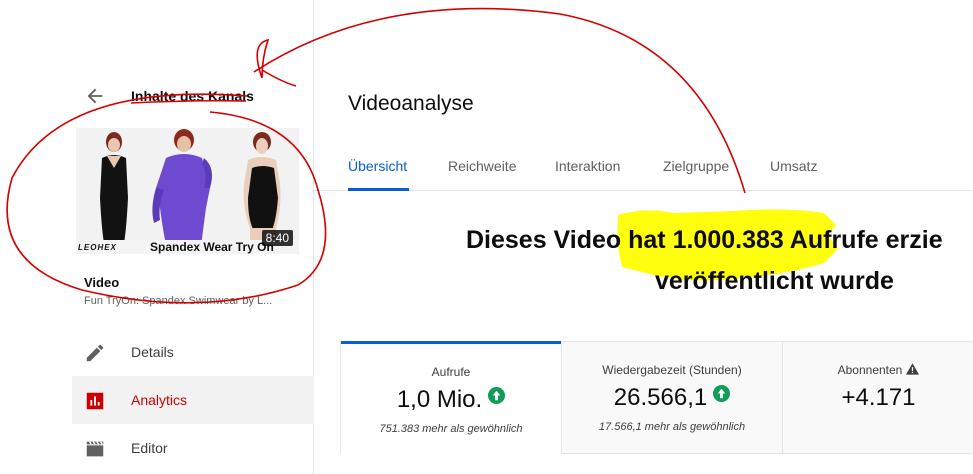 The image size is (973, 474). What do you see at coordinates (913, 369) in the screenshot?
I see `warning-icon` at bounding box center [913, 369].